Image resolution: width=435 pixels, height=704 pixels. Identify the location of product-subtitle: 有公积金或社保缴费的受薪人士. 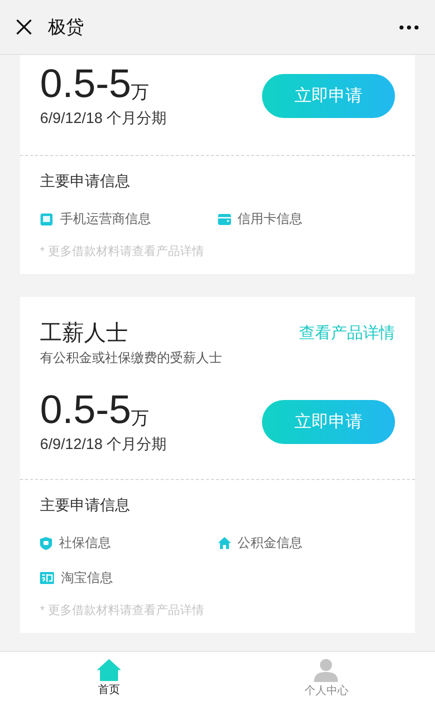
(131, 358).